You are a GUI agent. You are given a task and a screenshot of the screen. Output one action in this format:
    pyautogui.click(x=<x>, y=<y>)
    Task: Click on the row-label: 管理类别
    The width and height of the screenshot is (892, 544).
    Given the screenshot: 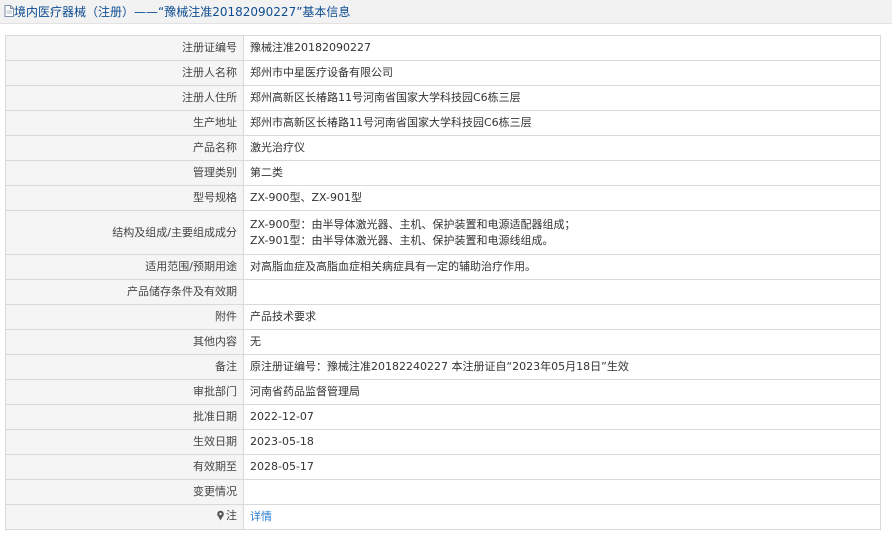 What is the action you would take?
    pyautogui.click(x=124, y=173)
    